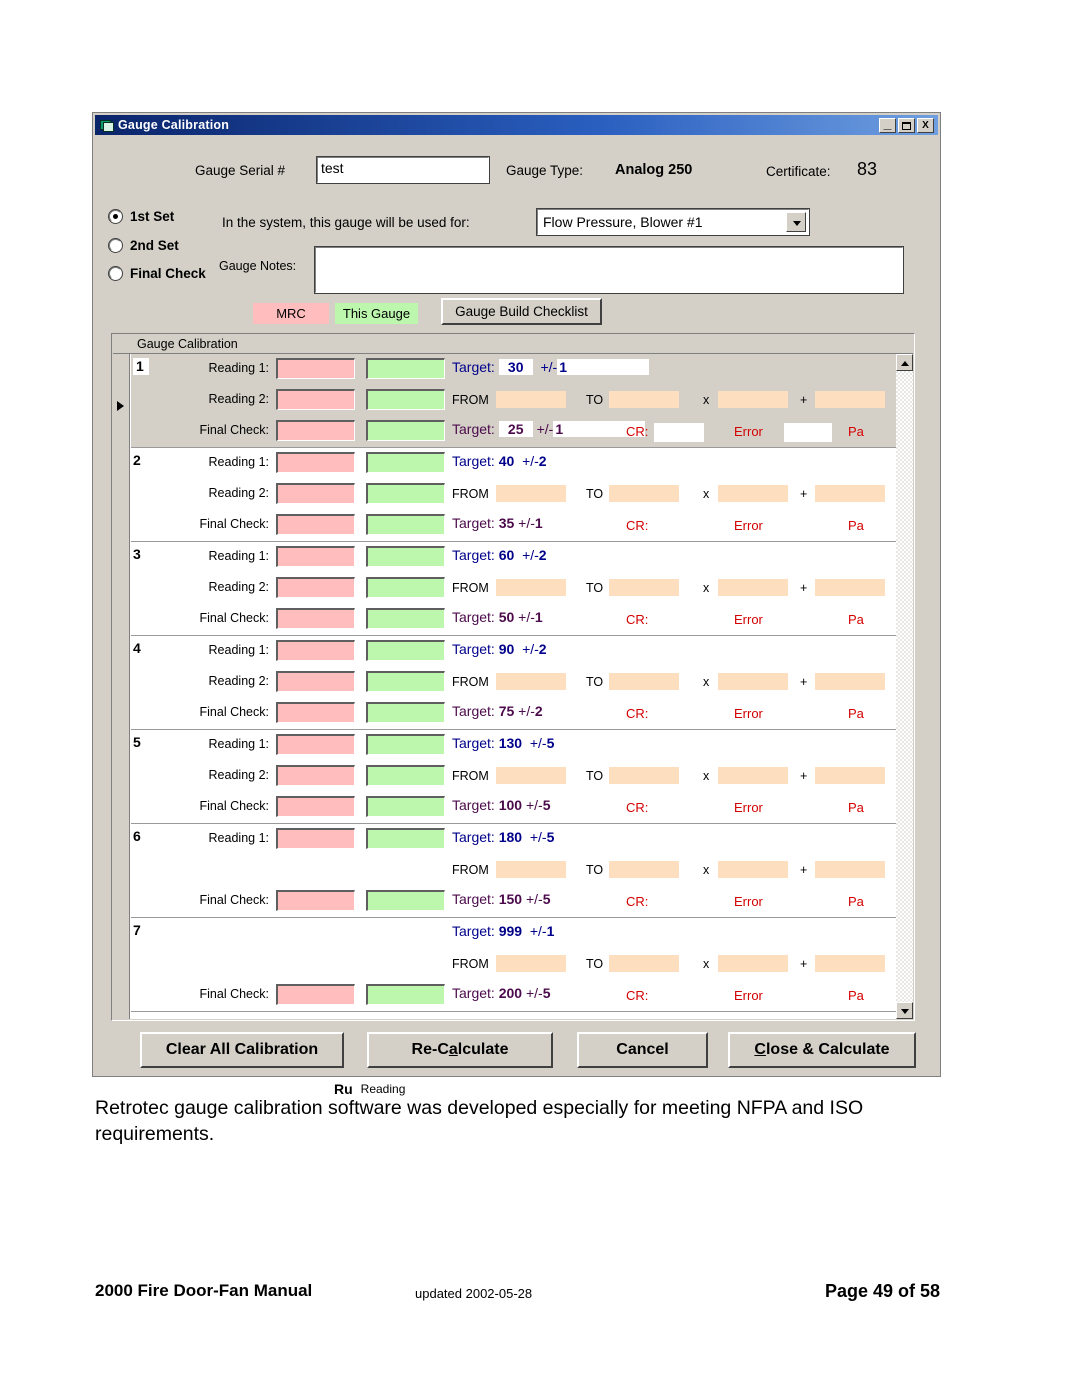  Describe the element at coordinates (603, 367) in the screenshot. I see `tolerance-primary-value: 1` at that location.